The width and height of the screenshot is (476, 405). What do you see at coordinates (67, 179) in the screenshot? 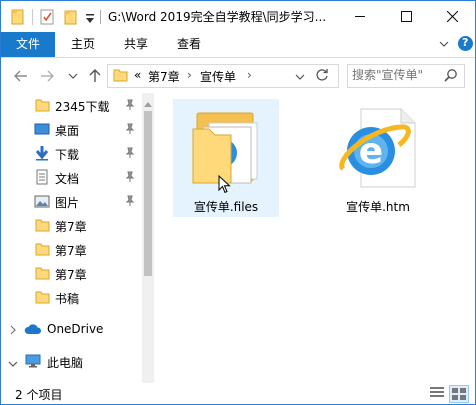
I see `sidebar-item-label: 文档` at bounding box center [67, 179].